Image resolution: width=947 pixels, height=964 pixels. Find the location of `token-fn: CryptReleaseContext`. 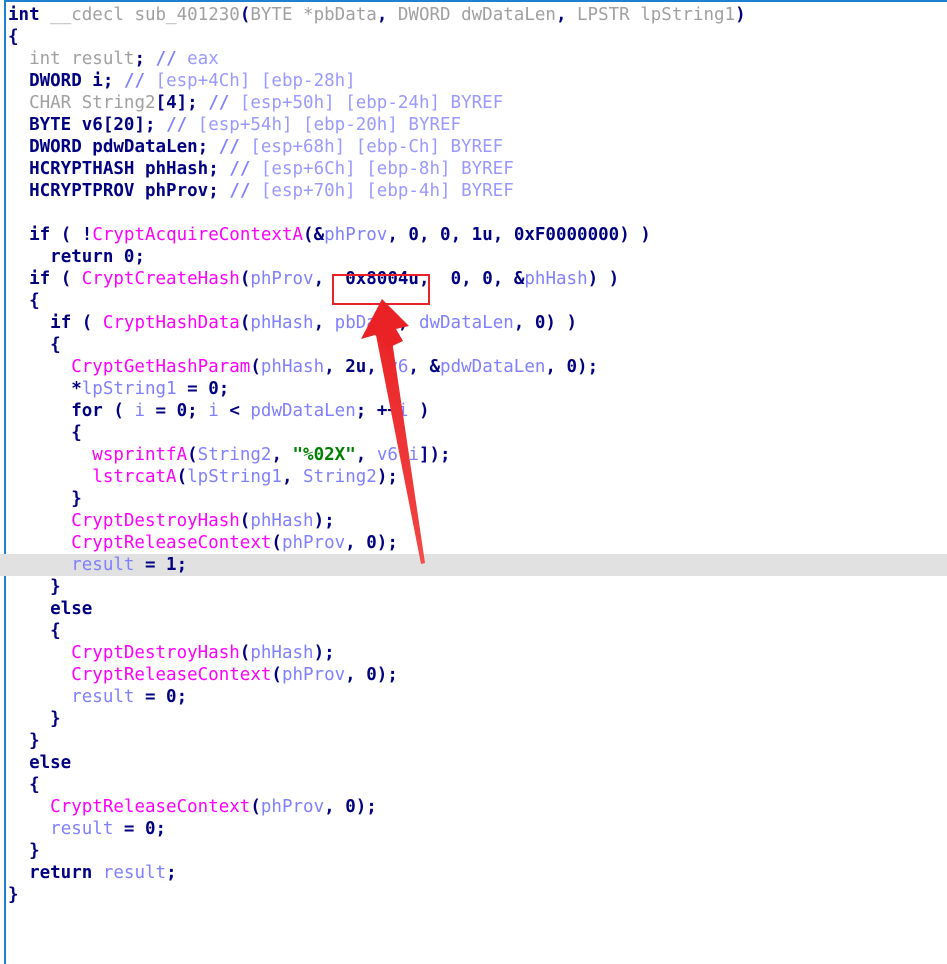

token-fn: CryptReleaseContext is located at coordinates (171, 543).